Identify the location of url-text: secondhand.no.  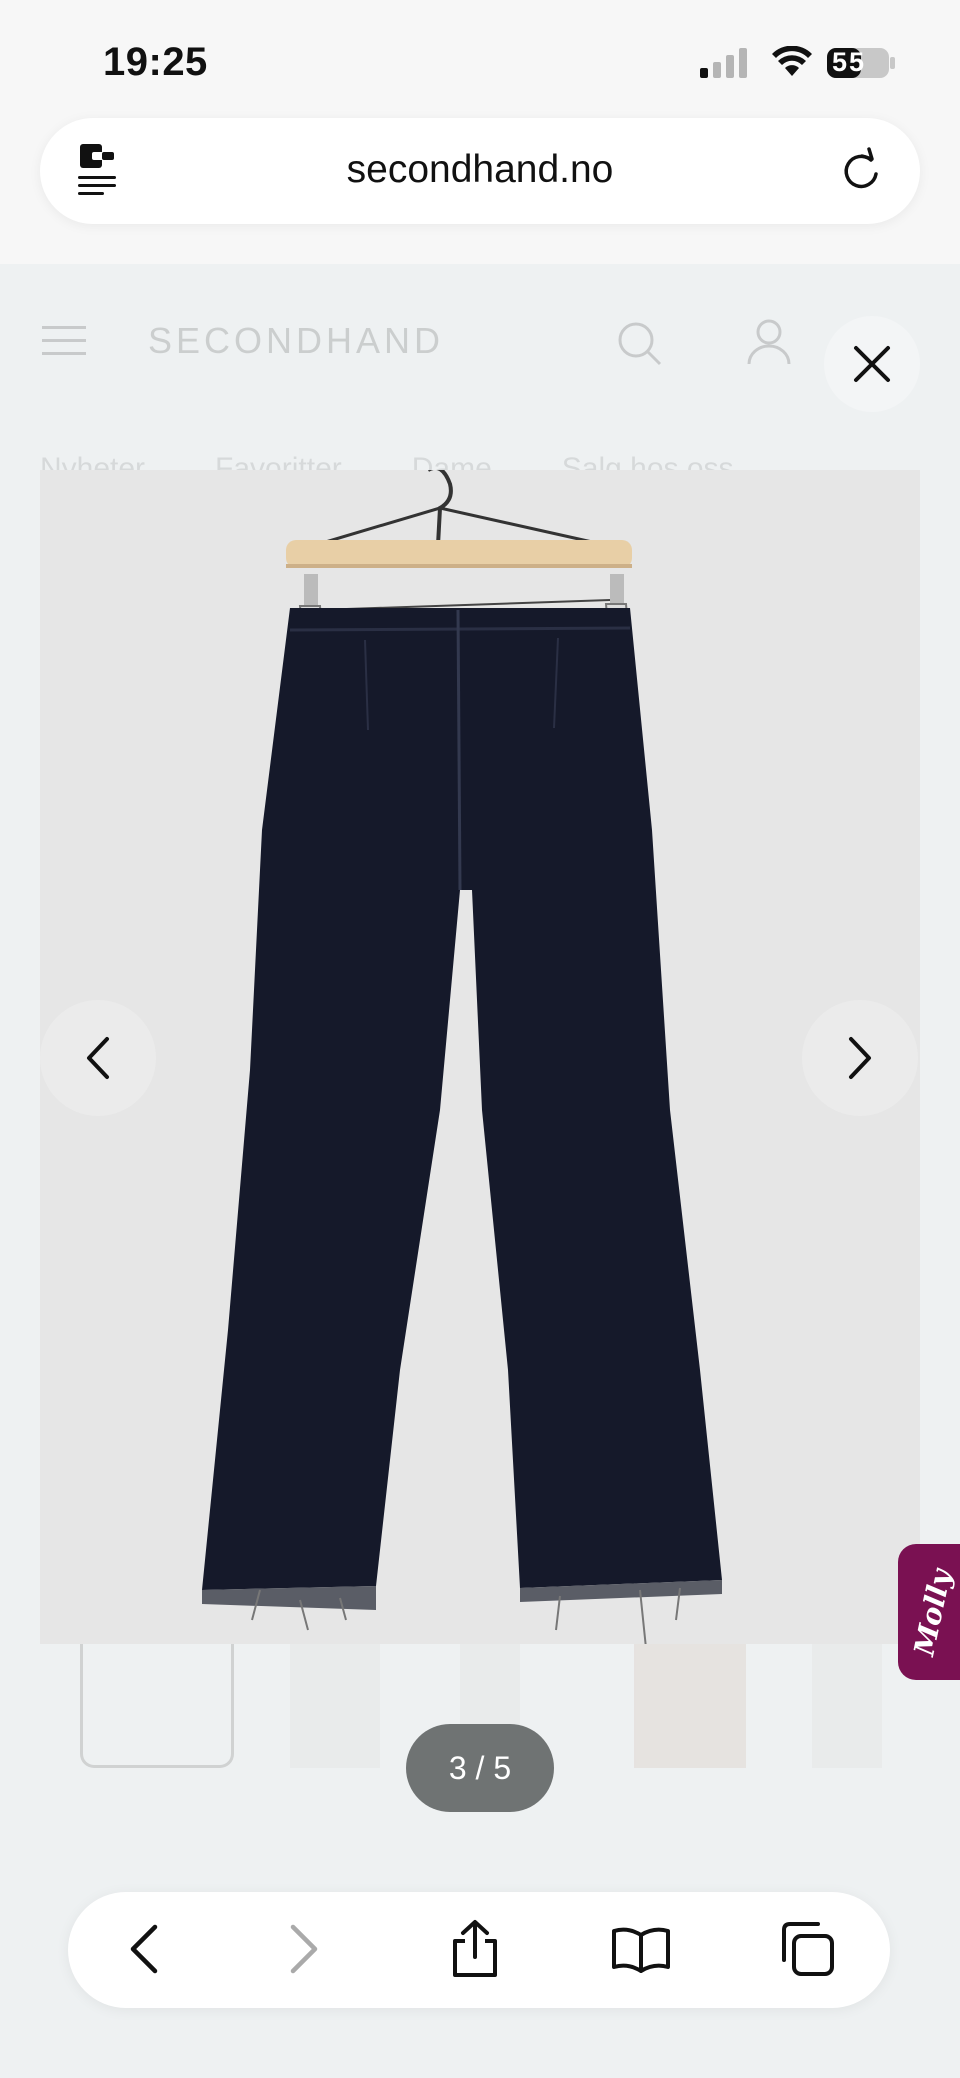
(480, 170).